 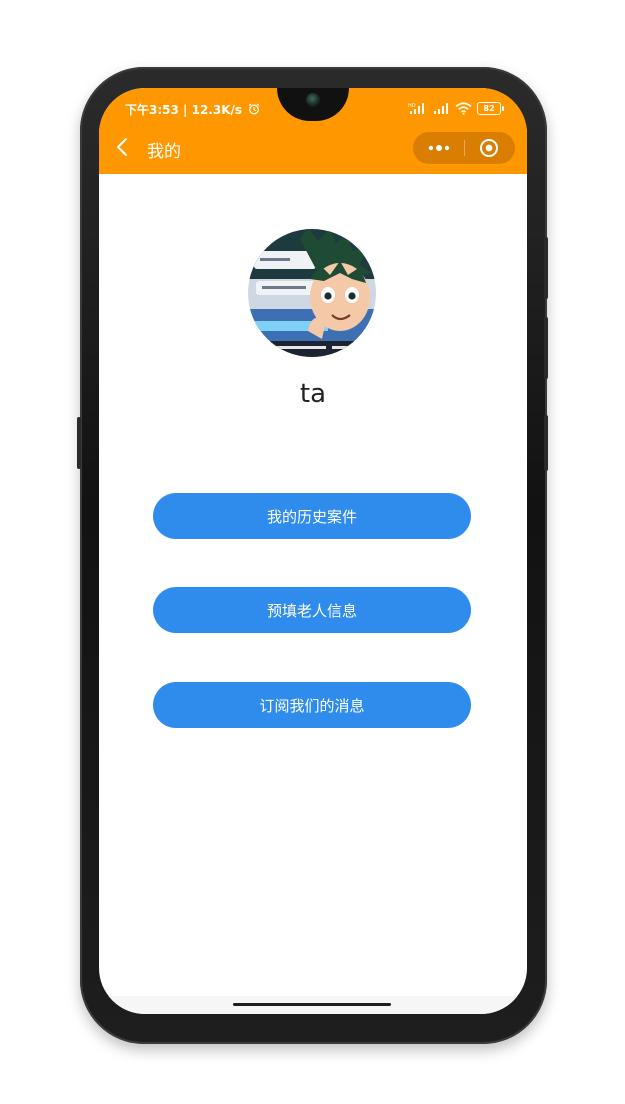 I want to click on close-target-icon, so click(x=489, y=148).